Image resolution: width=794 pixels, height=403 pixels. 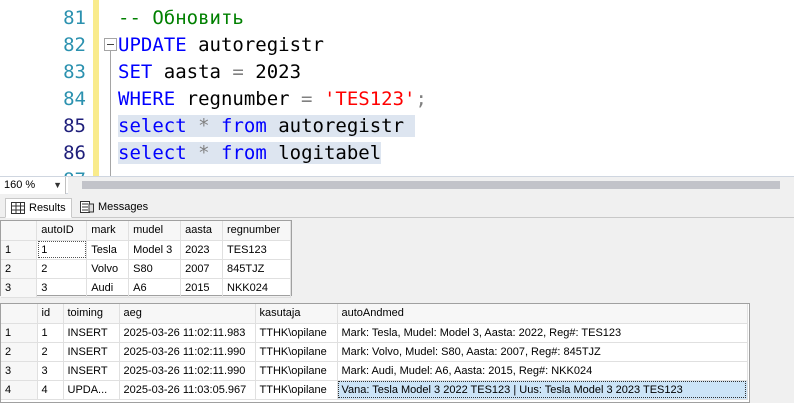 What do you see at coordinates (74, 72) in the screenshot?
I see `line-number: 83` at bounding box center [74, 72].